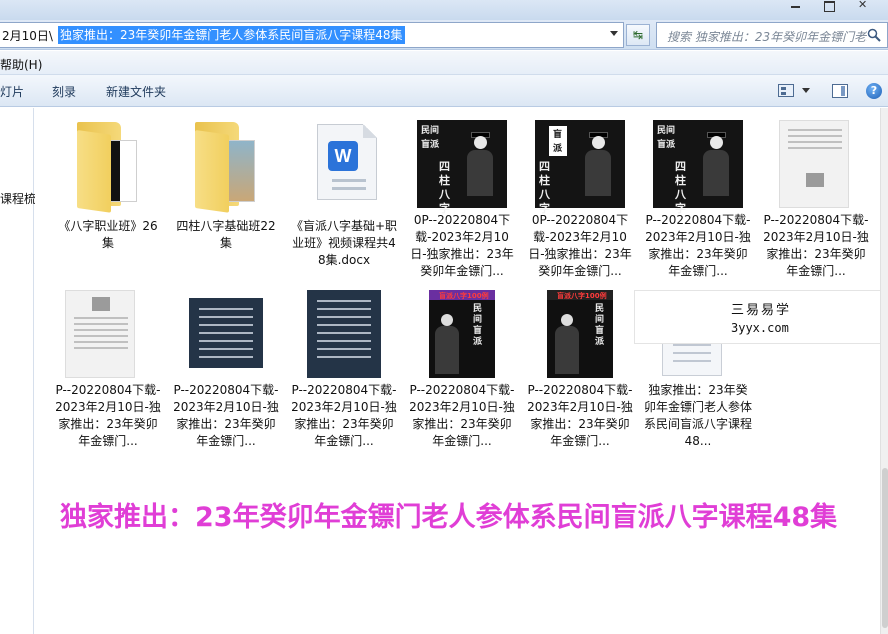 The height and width of the screenshot is (634, 888). I want to click on maximize-button, so click(829, 6).